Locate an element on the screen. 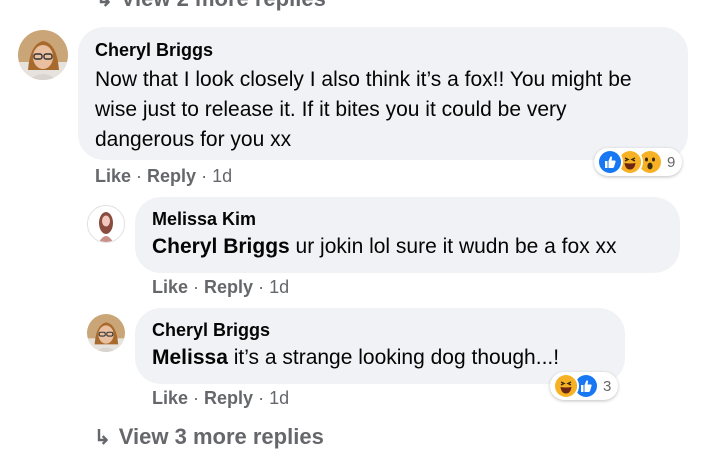 The image size is (720, 459). reaction-count: 9 is located at coordinates (671, 162).